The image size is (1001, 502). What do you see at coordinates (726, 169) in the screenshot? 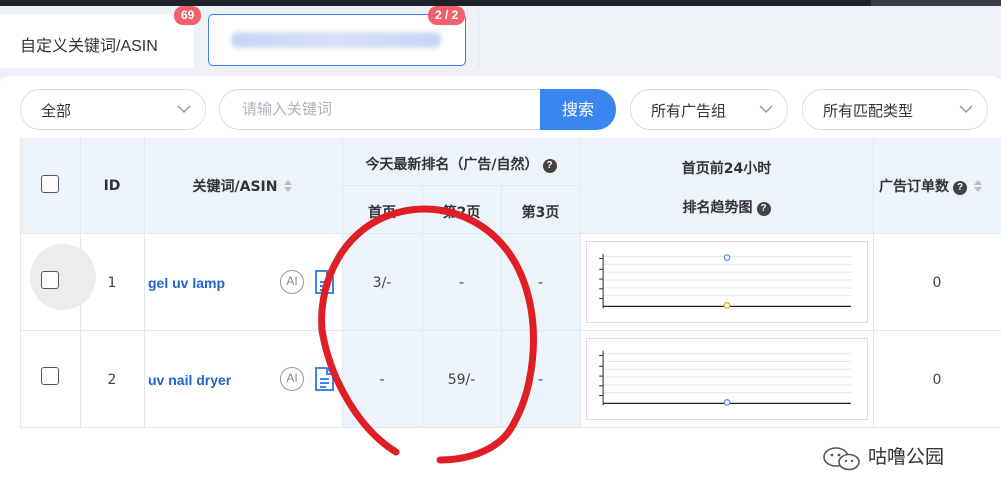
I see `col-header-trend-line1: 首页前24小时` at bounding box center [726, 169].